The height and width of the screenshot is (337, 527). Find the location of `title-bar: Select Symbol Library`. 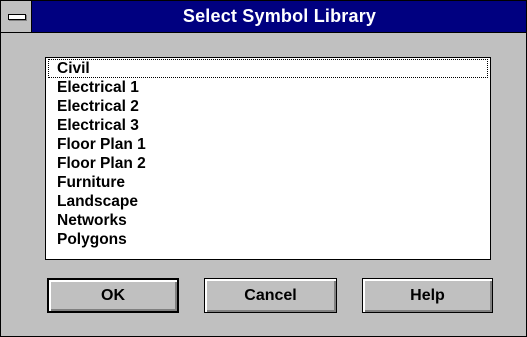

title-bar: Select Symbol Library is located at coordinates (263, 17).